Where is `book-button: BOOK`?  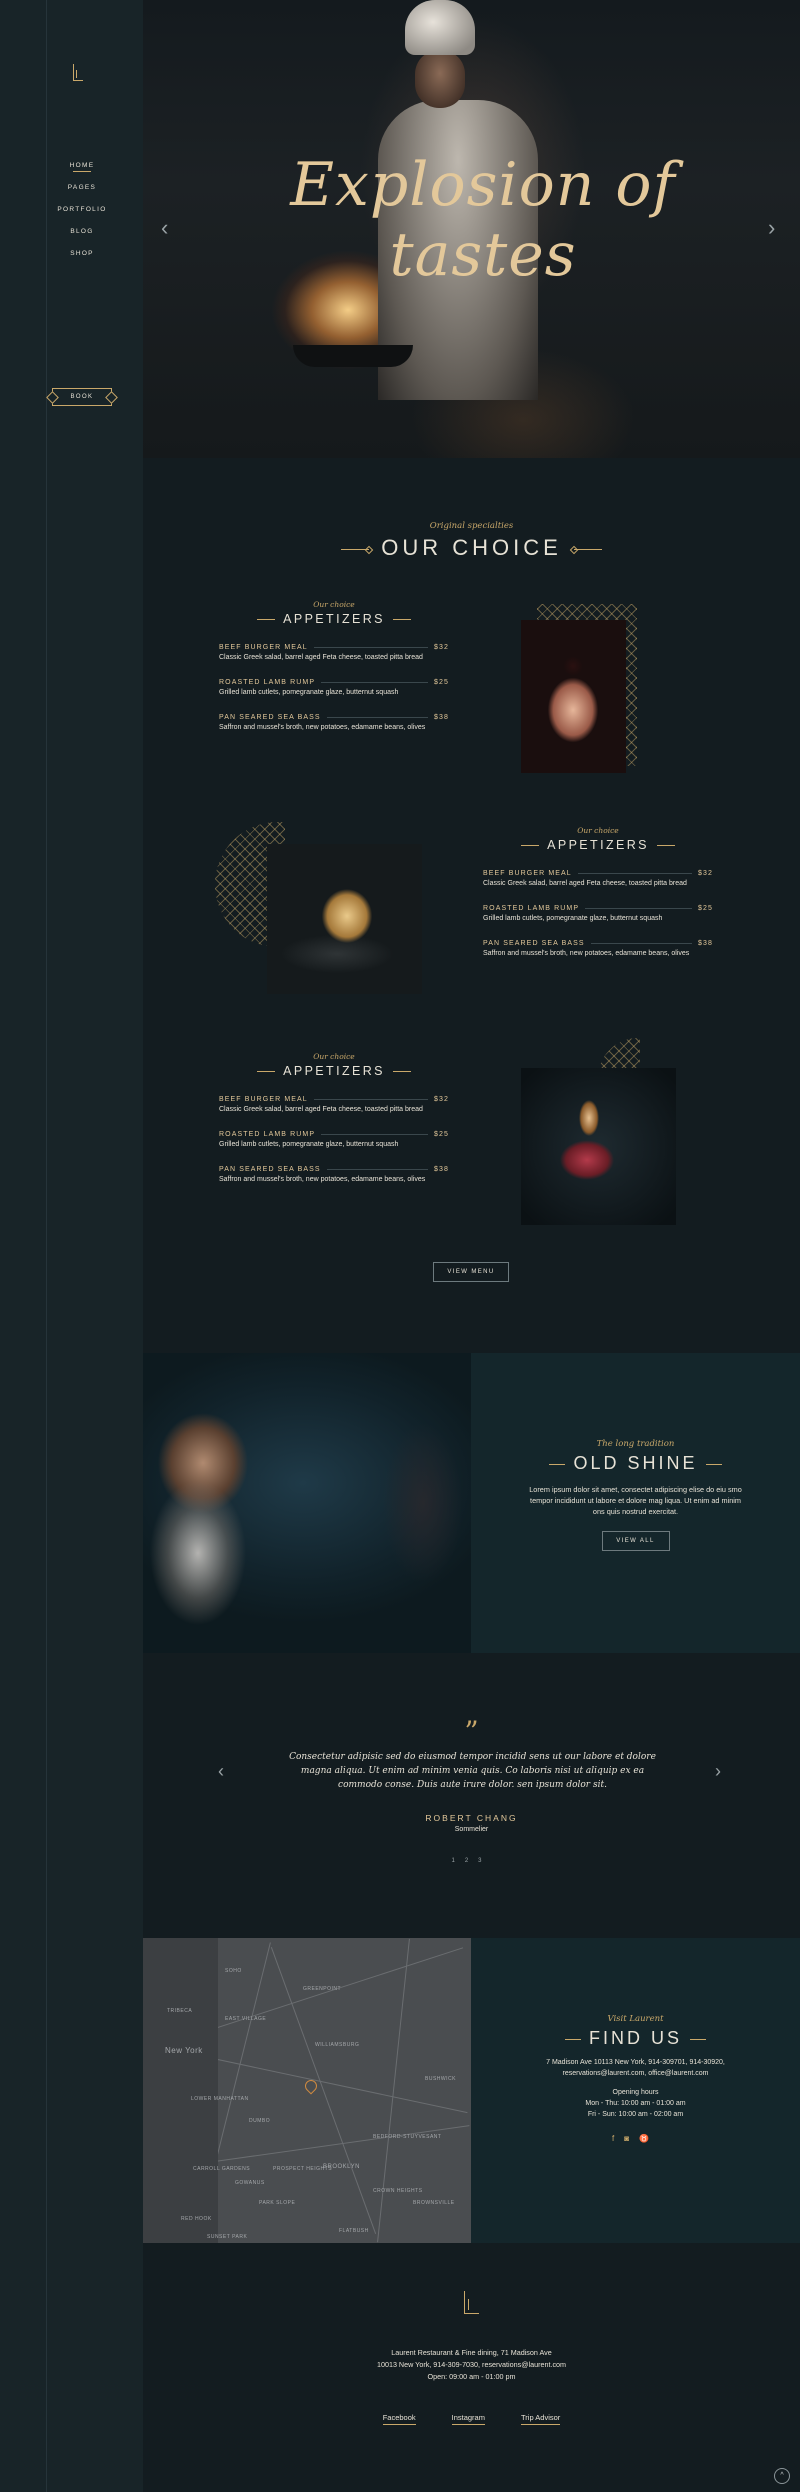
book-button: BOOK is located at coordinates (82, 397).